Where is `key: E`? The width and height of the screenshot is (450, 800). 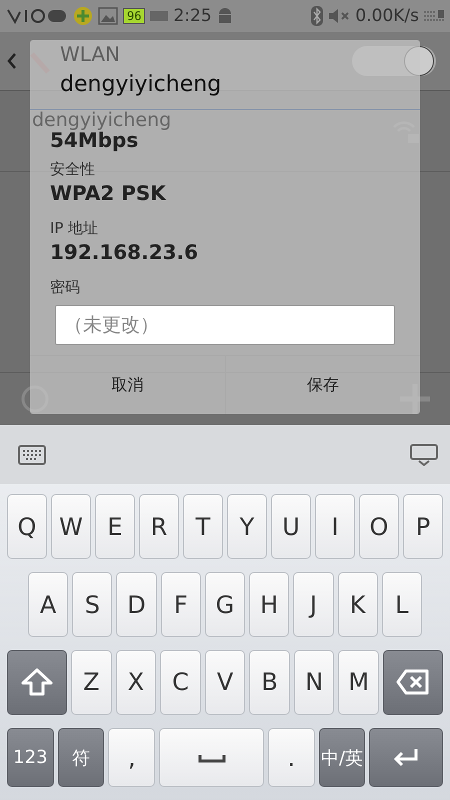
key: E is located at coordinates (115, 527).